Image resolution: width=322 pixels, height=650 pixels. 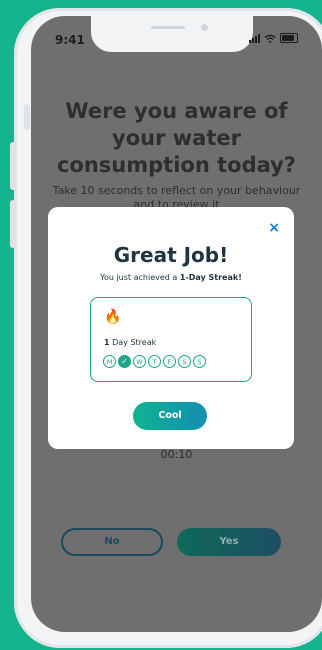 I want to click on notch, so click(x=172, y=34).